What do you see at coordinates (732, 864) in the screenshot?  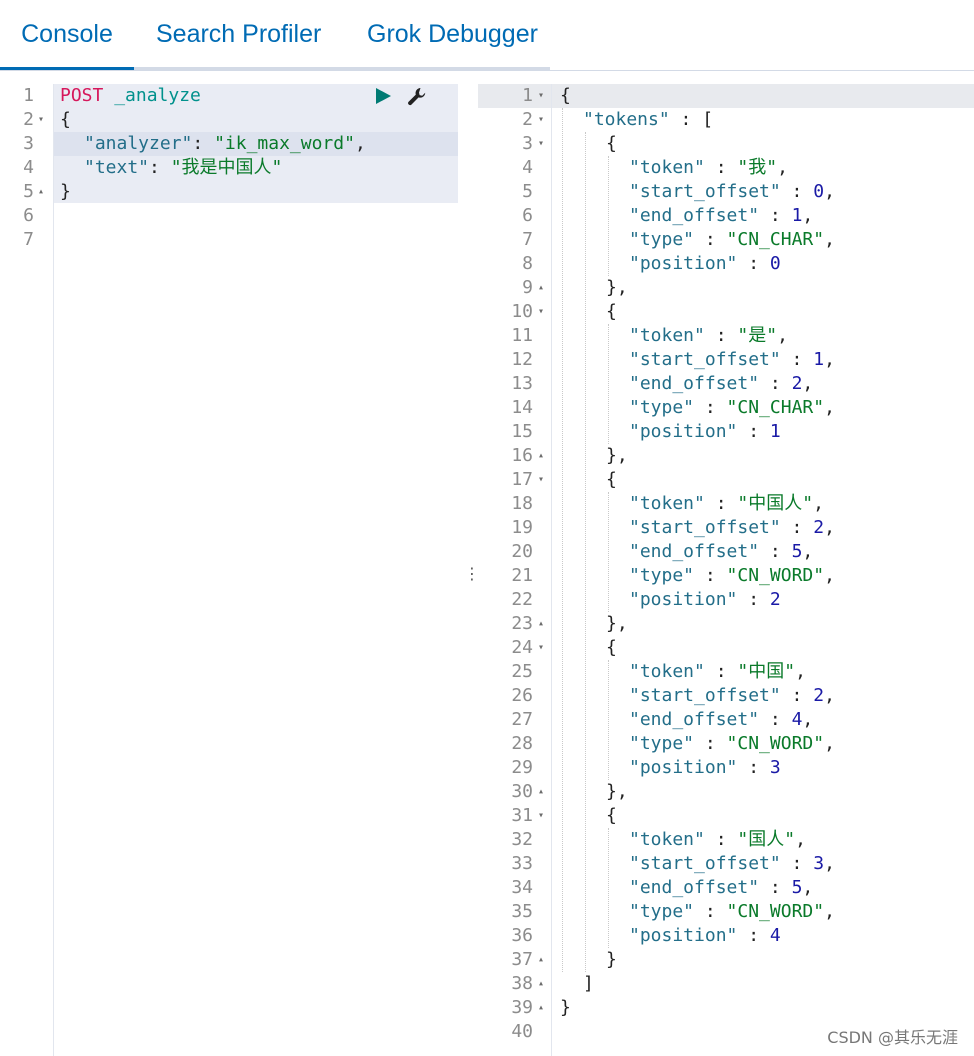 I see `response-line: "start_offset" : 3,` at bounding box center [732, 864].